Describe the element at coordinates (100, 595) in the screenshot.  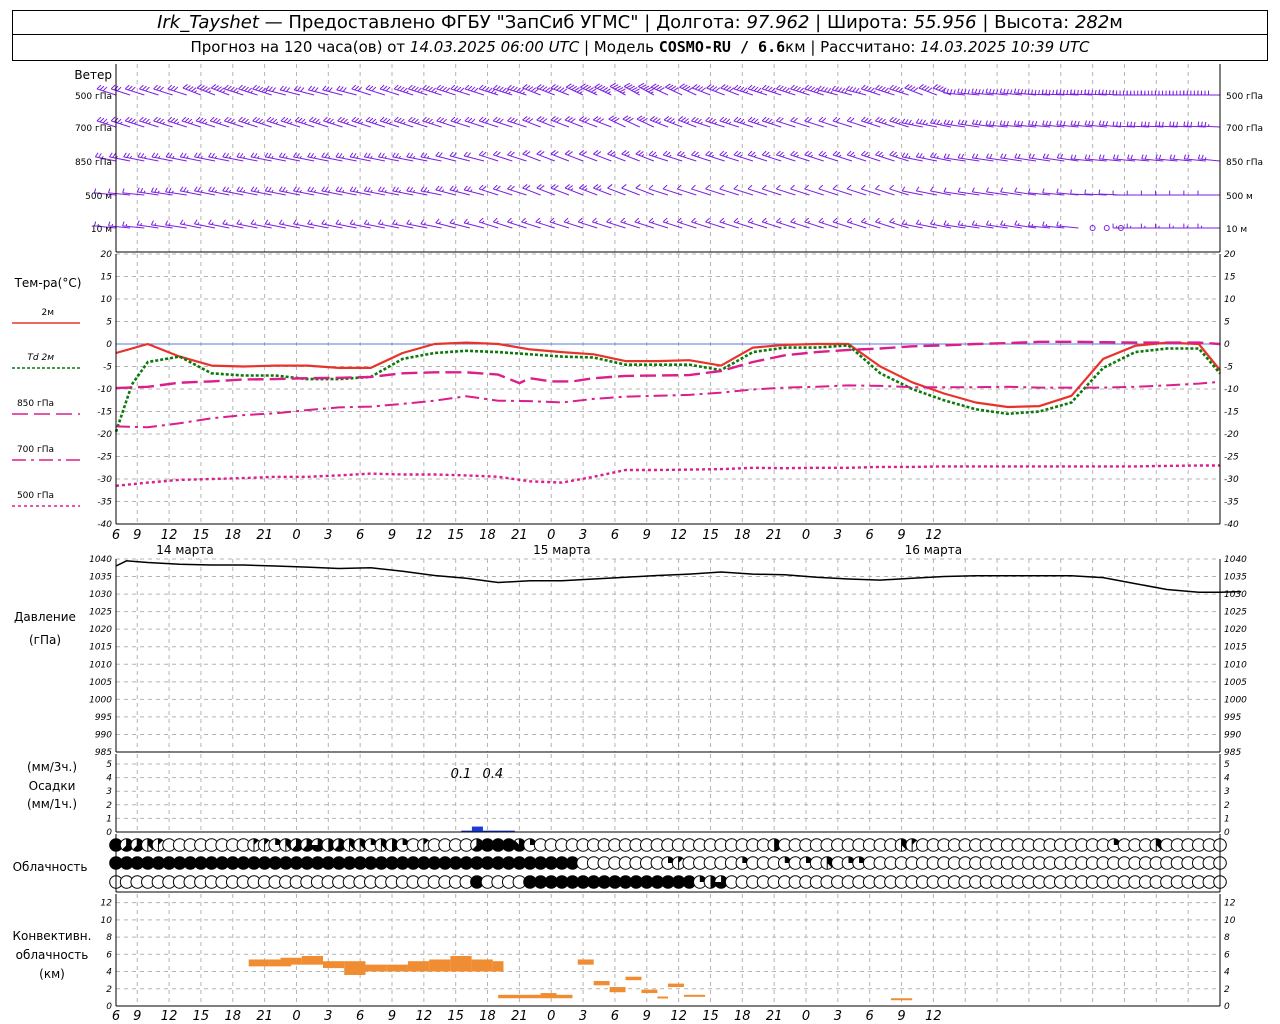
I see `pressure-y-tick-left: 1030` at that location.